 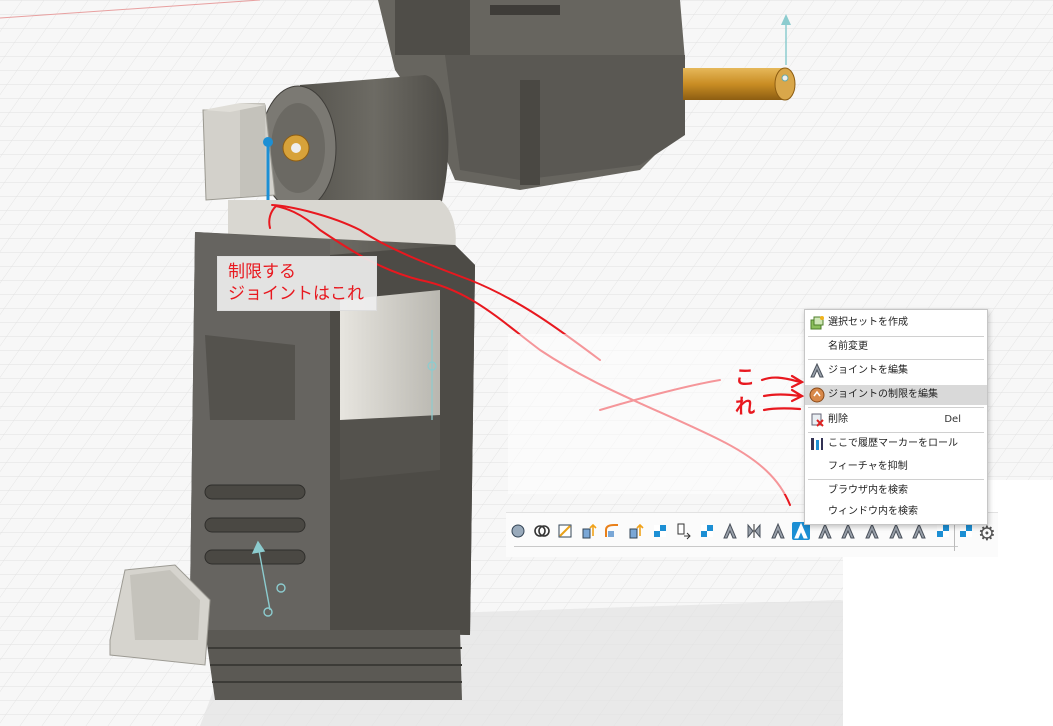 What do you see at coordinates (739, 84) in the screenshot?
I see `brass-shaft` at bounding box center [739, 84].